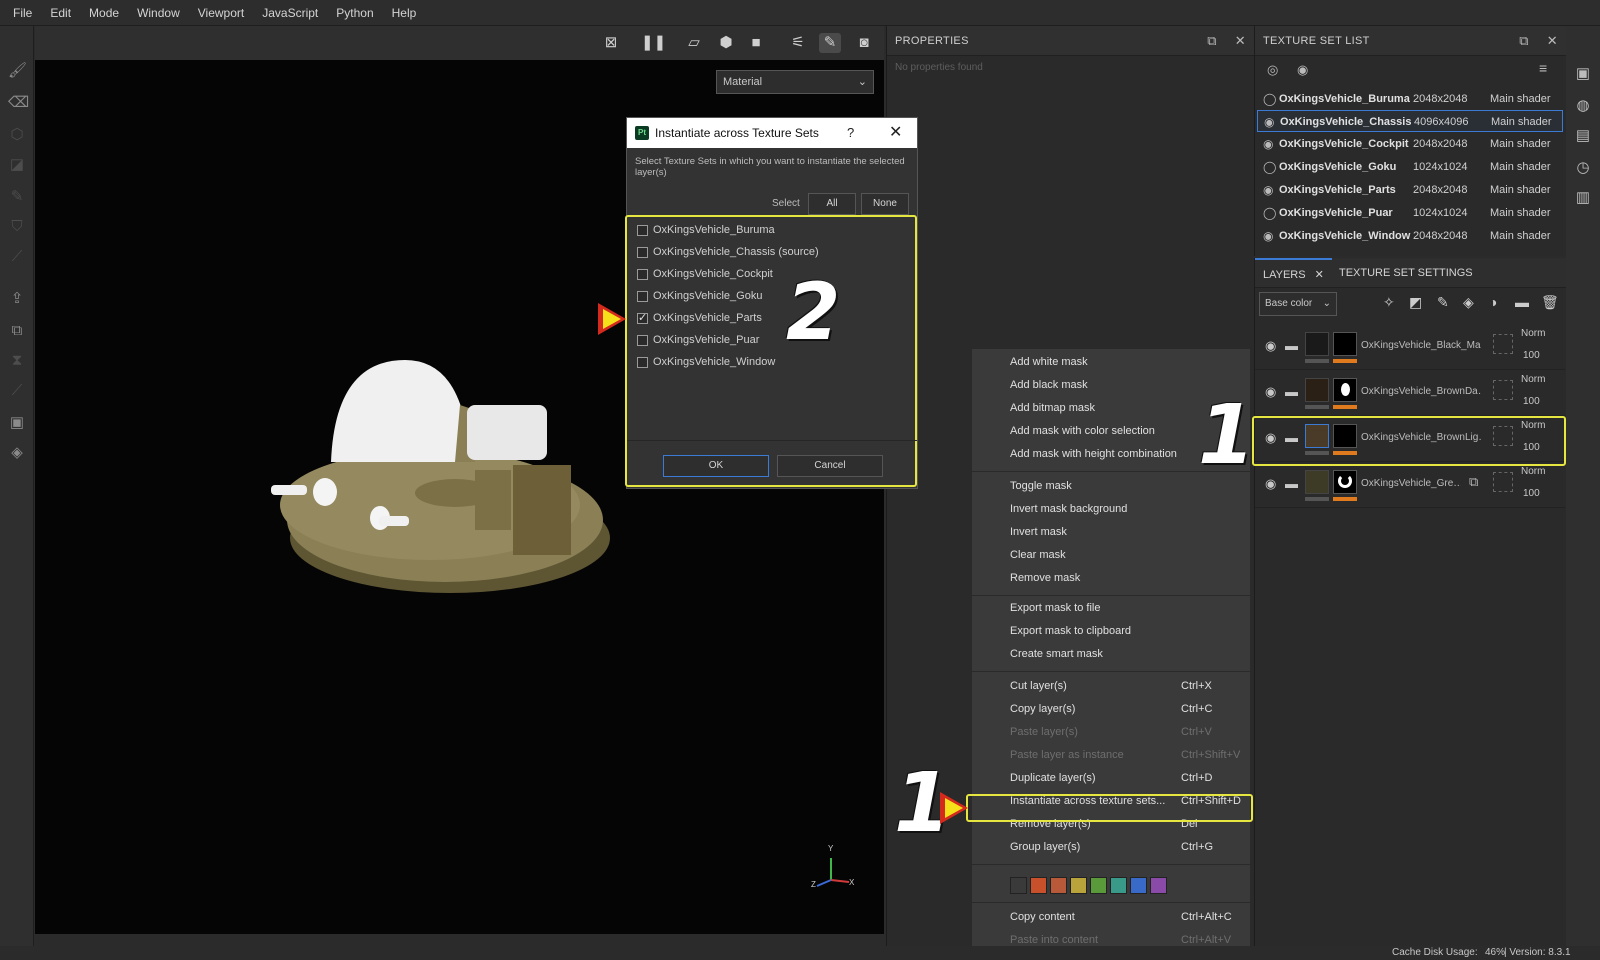 This screenshot has height=960, width=1600. I want to click on hourglass-icon: ⧗, so click(17, 361).